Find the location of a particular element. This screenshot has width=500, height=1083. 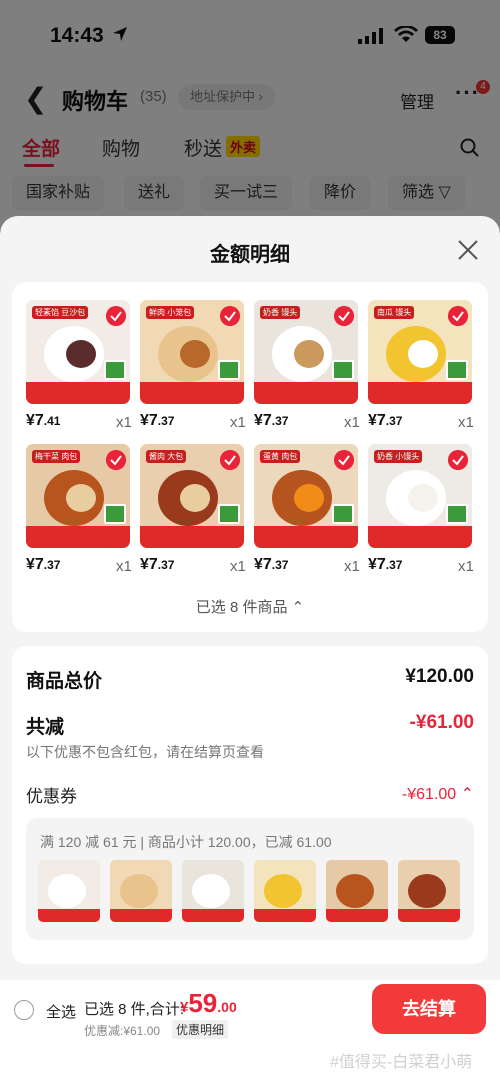

selected-items-toggle: 已选 8 件商品 ⌃ is located at coordinates (250, 606).